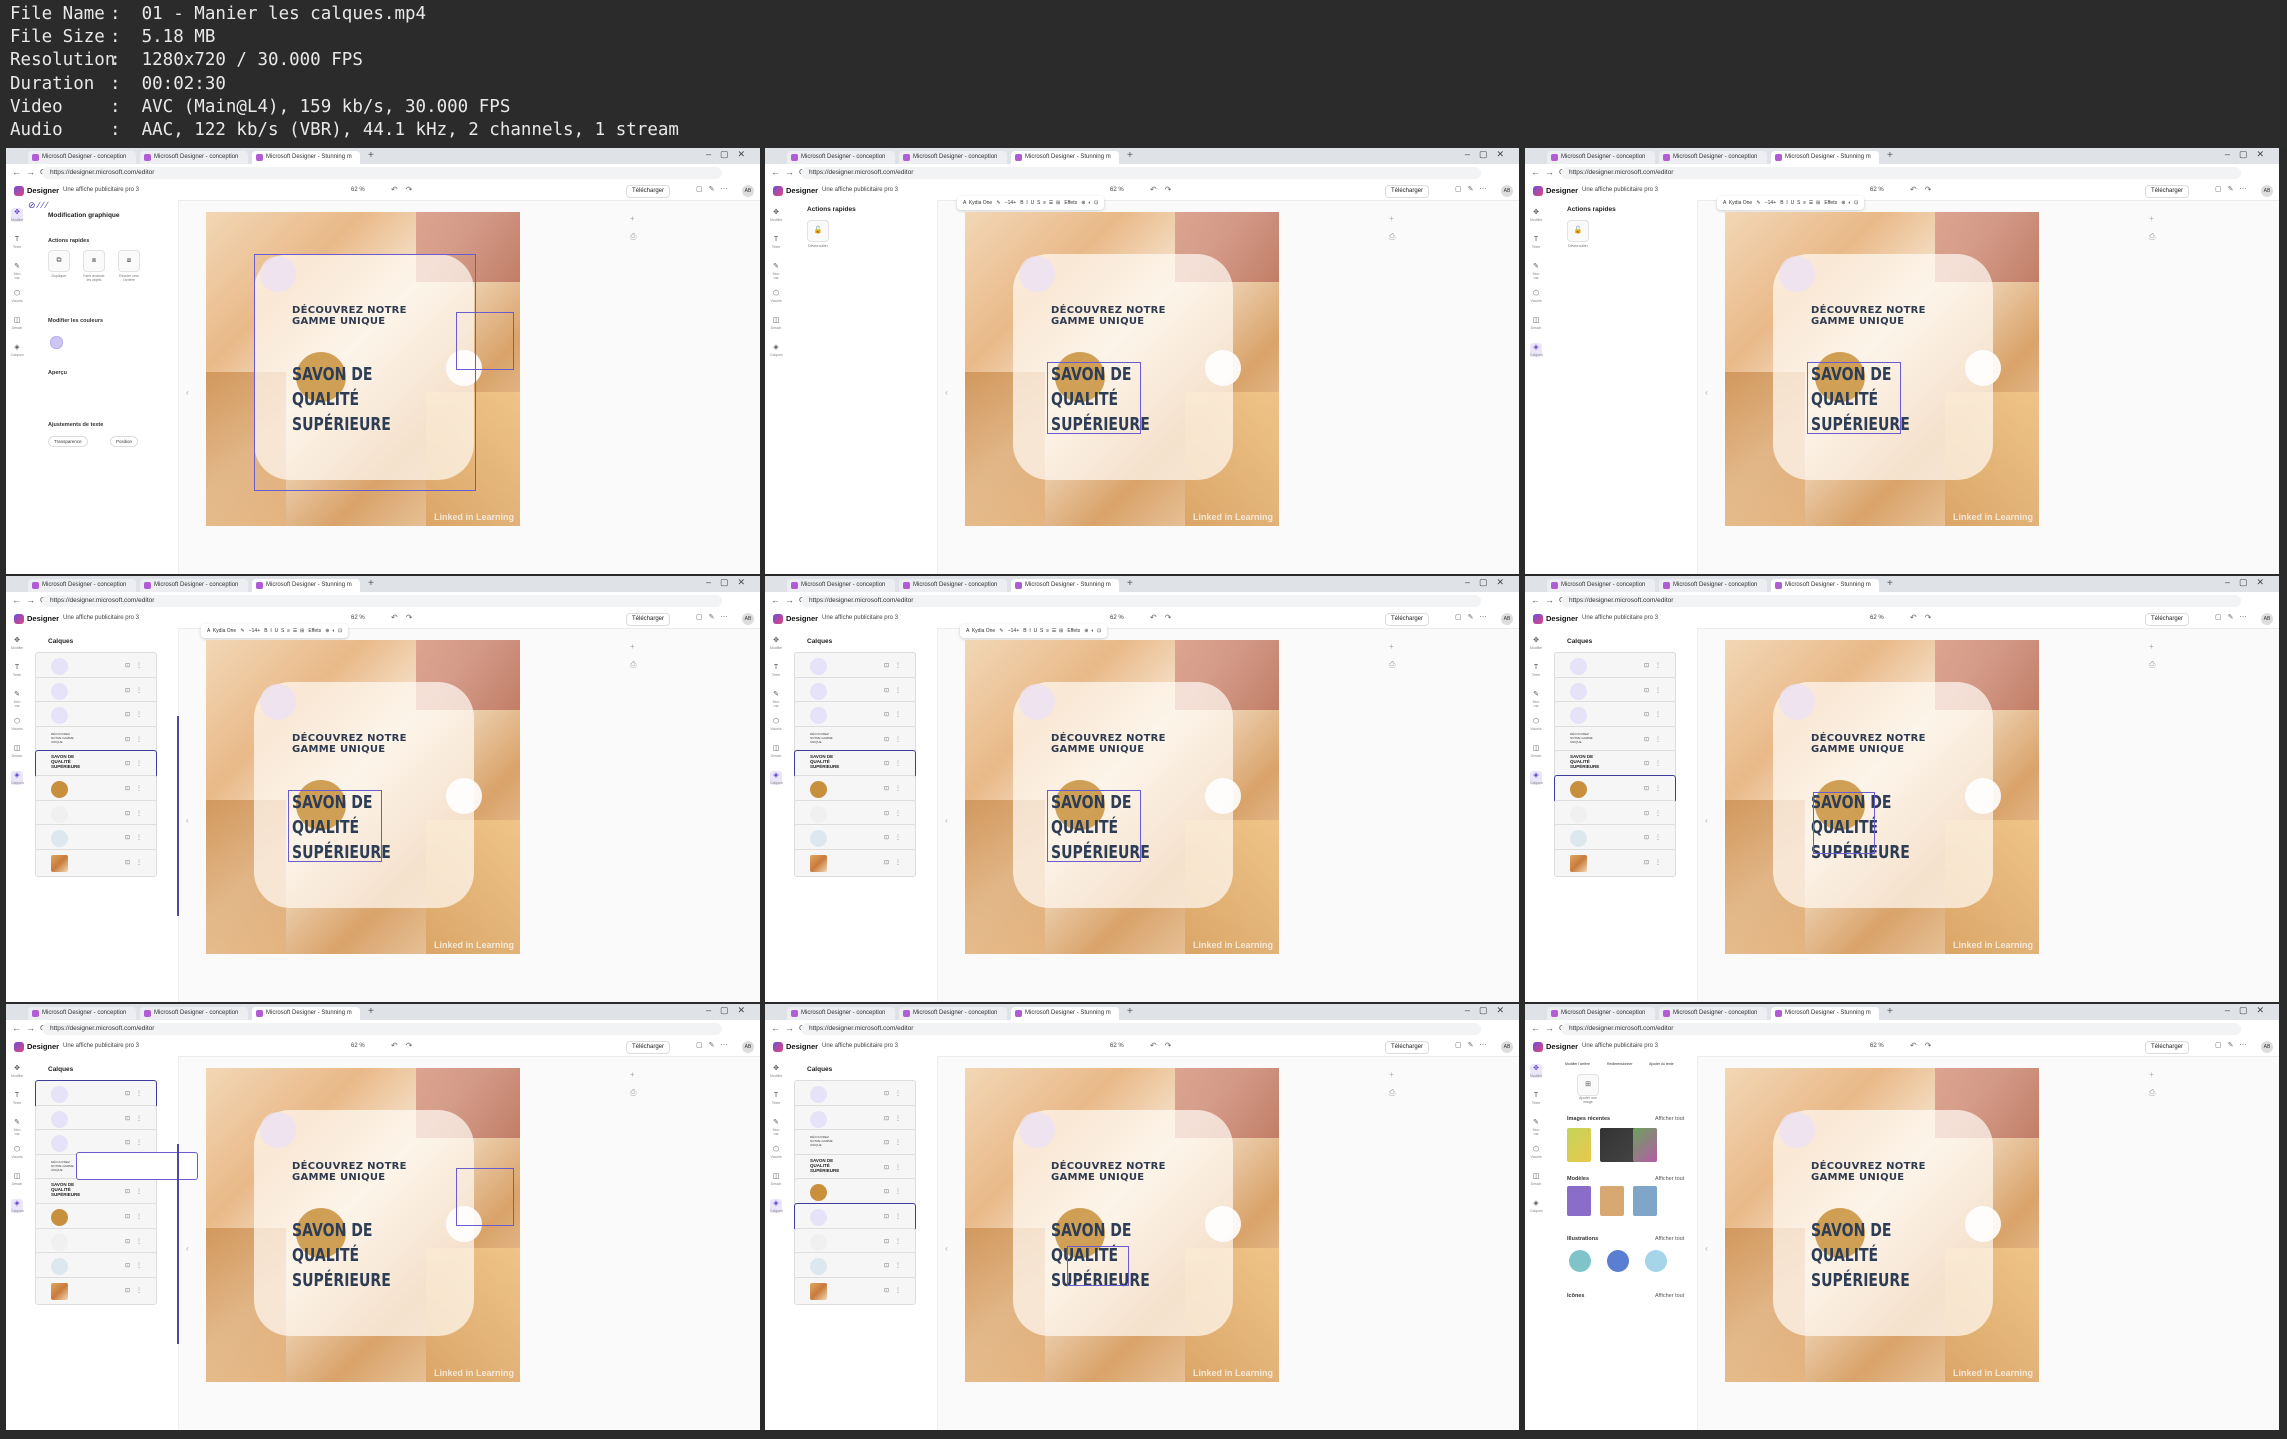 This screenshot has width=2287, height=1439. What do you see at coordinates (1618, 1261) in the screenshot?
I see `illustration` at bounding box center [1618, 1261].